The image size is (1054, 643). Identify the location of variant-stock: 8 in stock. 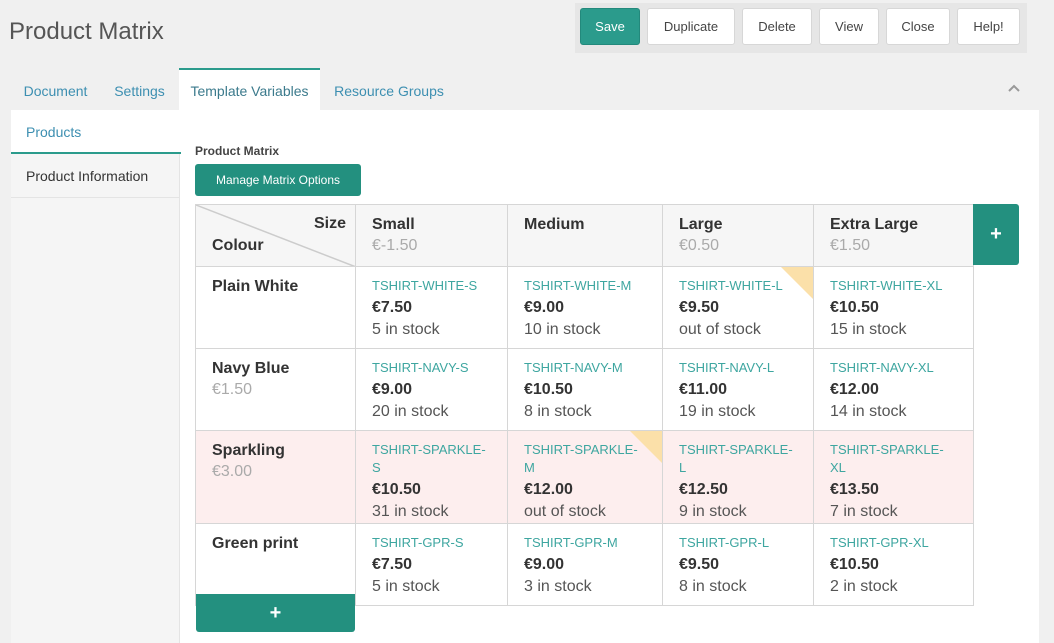
(558, 411).